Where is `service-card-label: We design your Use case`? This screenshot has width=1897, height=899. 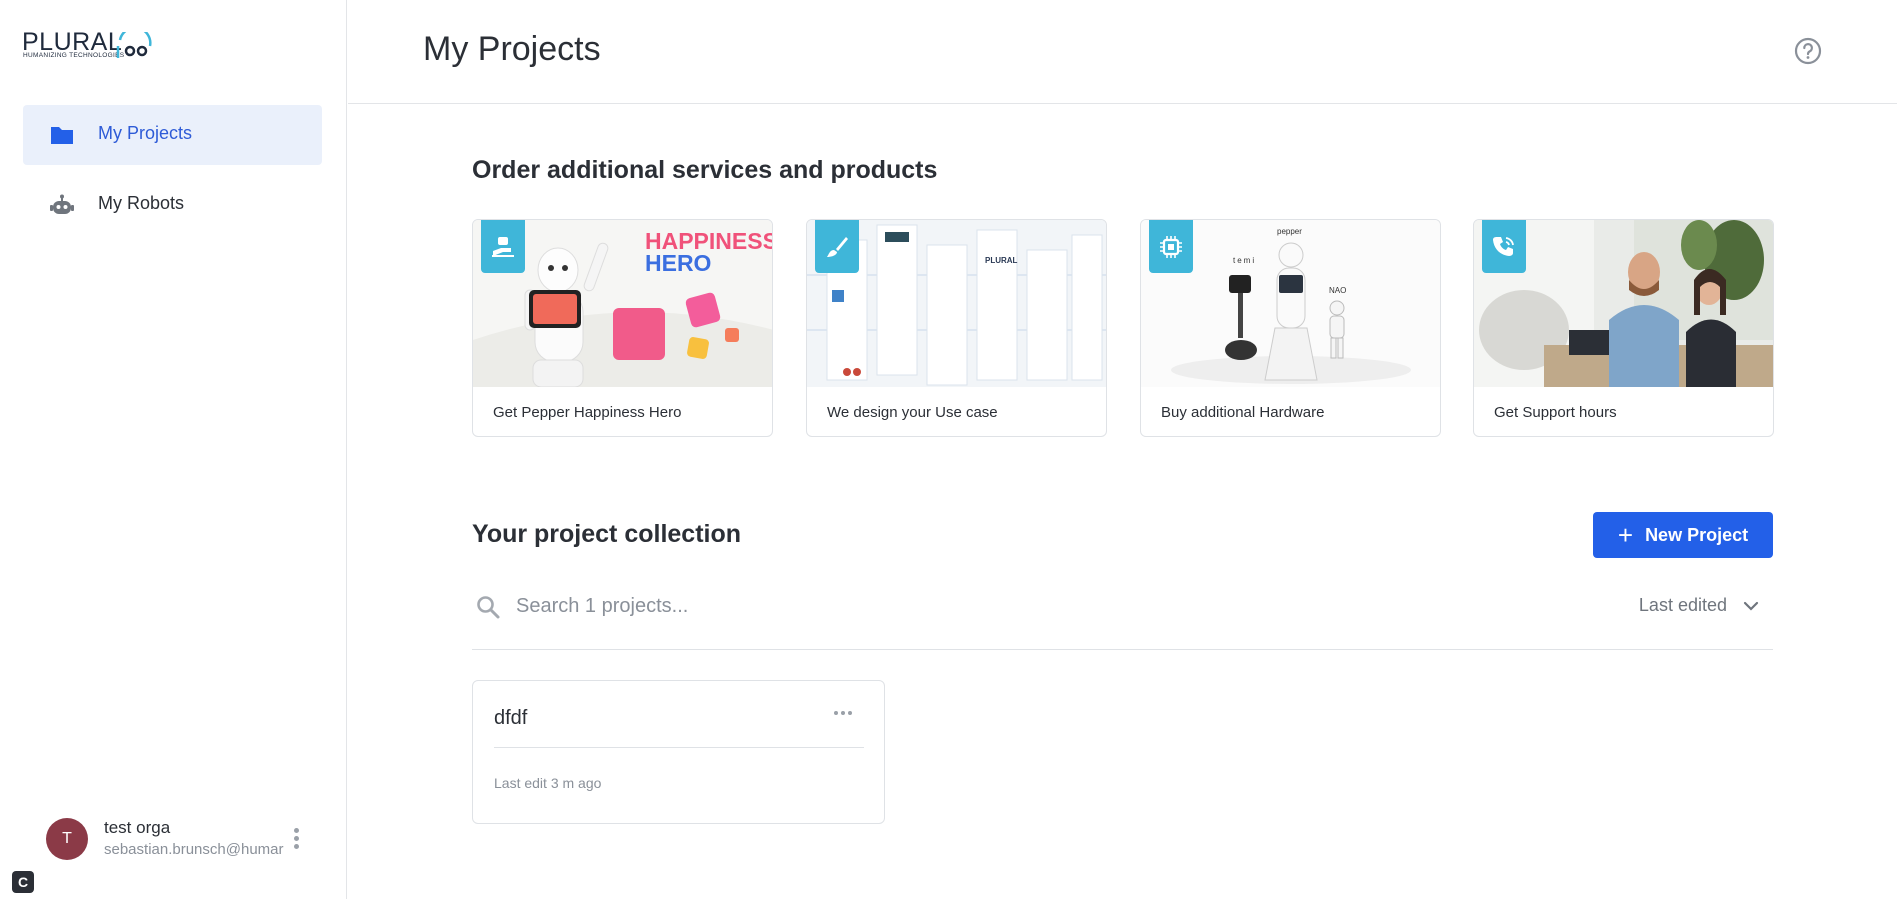
service-card-label: We design your Use case is located at coordinates (912, 412).